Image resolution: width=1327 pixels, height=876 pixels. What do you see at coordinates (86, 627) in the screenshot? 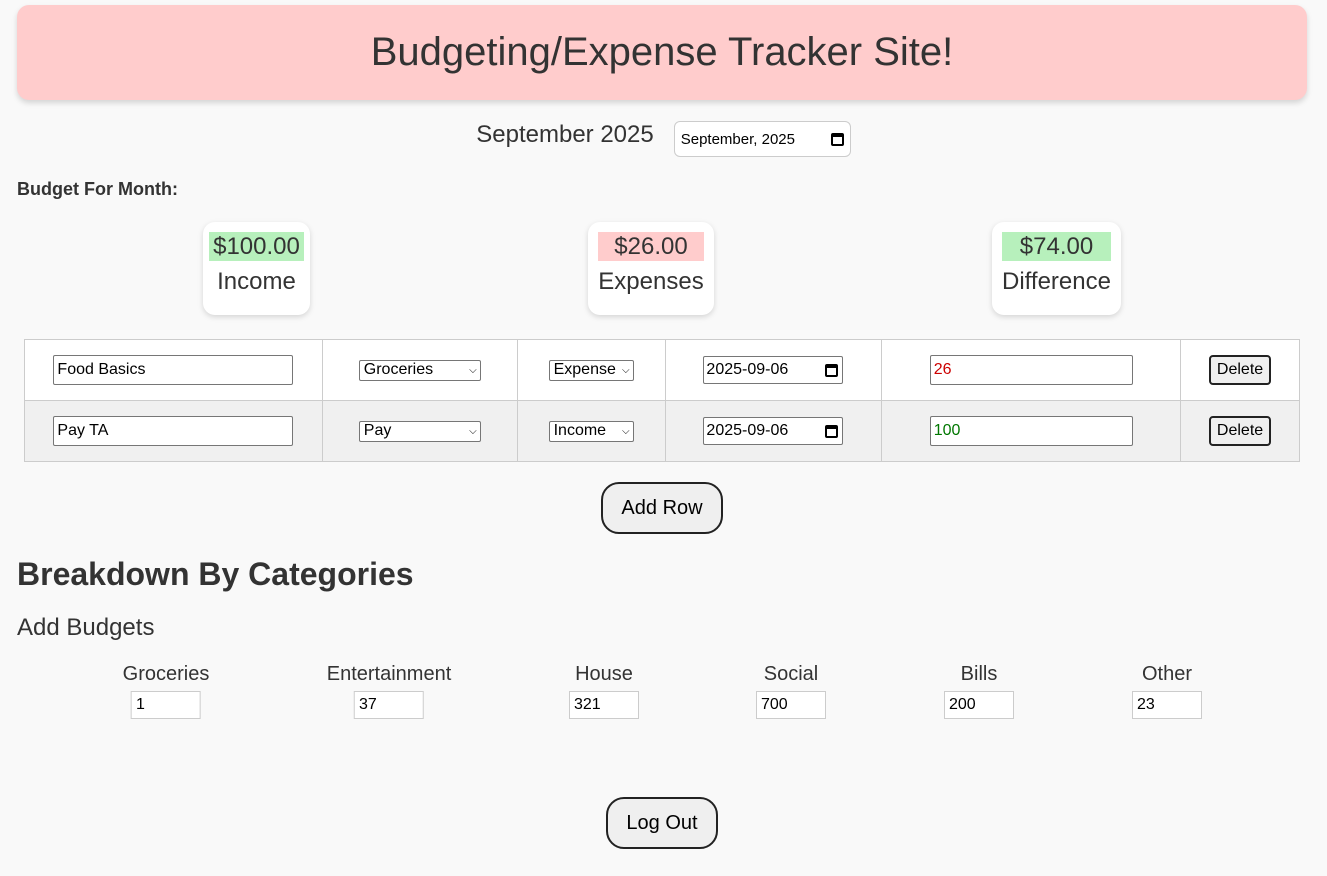
I see `add-budgets-heading: Add Budgets` at bounding box center [86, 627].